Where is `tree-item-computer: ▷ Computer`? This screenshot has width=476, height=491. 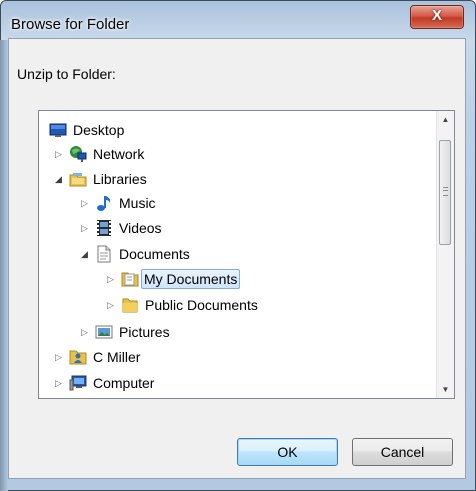 tree-item-computer: ▷ Computer is located at coordinates (240, 383).